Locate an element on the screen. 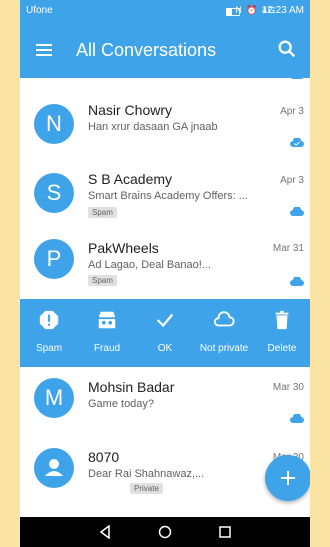 This screenshot has width=330, height=547. contact-name: Nasir Chowry is located at coordinates (130, 110).